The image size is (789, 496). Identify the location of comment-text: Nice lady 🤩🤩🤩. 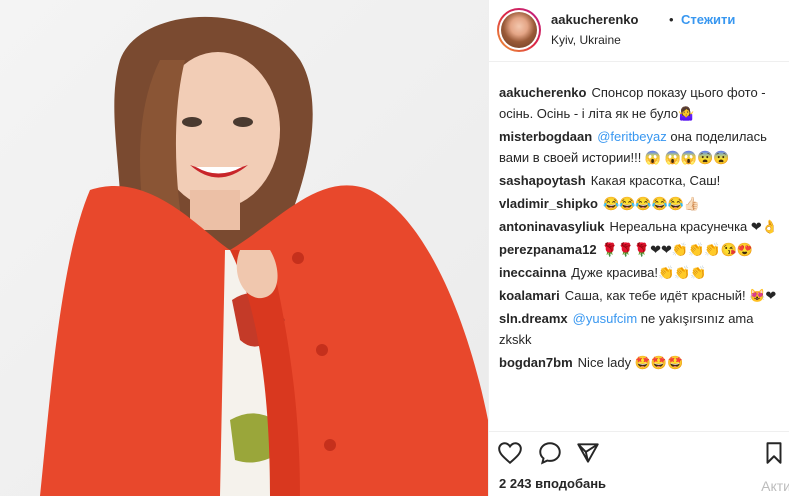
(630, 362).